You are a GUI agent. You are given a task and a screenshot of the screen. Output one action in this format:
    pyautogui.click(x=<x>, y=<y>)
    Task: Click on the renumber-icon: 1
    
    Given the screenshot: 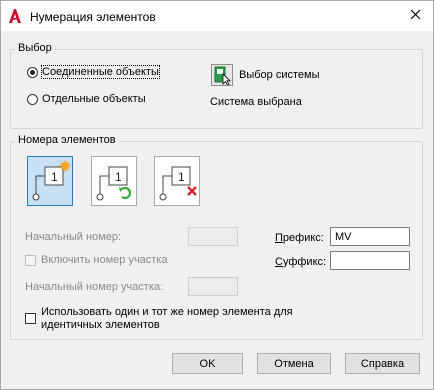 What is the action you would take?
    pyautogui.click(x=114, y=187)
    